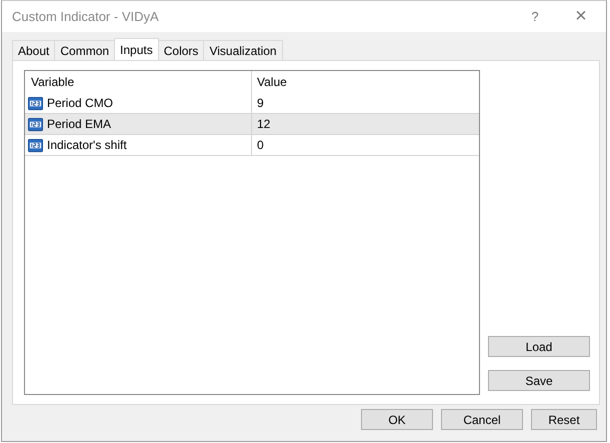 Image resolution: width=610 pixels, height=443 pixels. Describe the element at coordinates (87, 145) in the screenshot. I see `variable-name: Indicator's shift` at that location.